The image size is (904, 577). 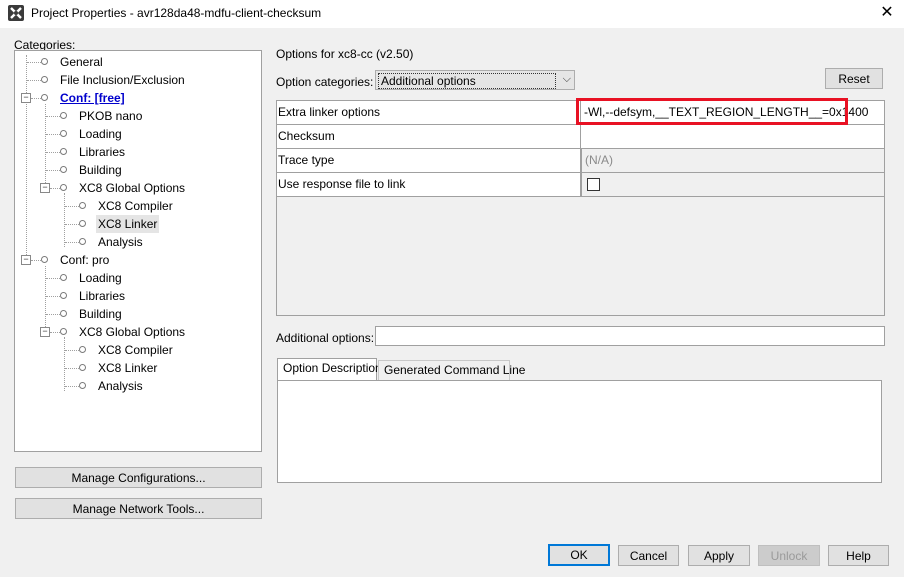 What do you see at coordinates (325, 82) in the screenshot?
I see `option-categories-label: Option categories:` at bounding box center [325, 82].